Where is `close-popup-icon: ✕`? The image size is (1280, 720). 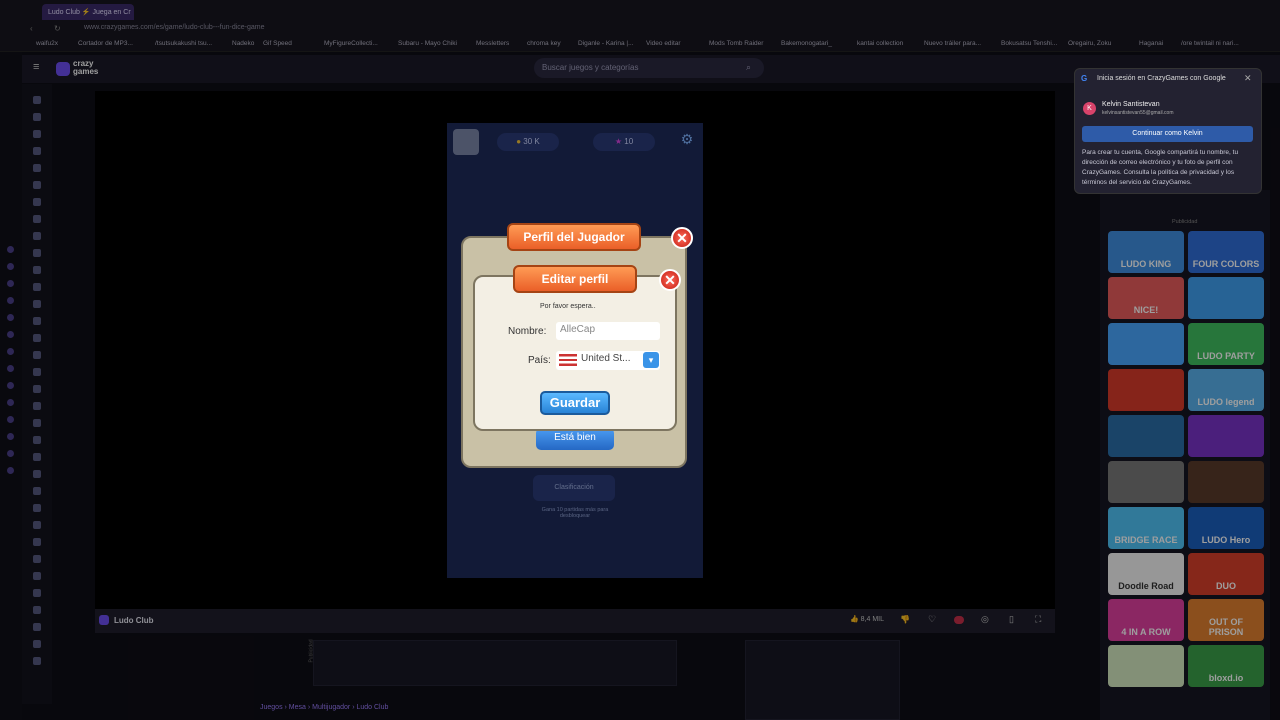
close-popup-icon: ✕ is located at coordinates (1248, 78).